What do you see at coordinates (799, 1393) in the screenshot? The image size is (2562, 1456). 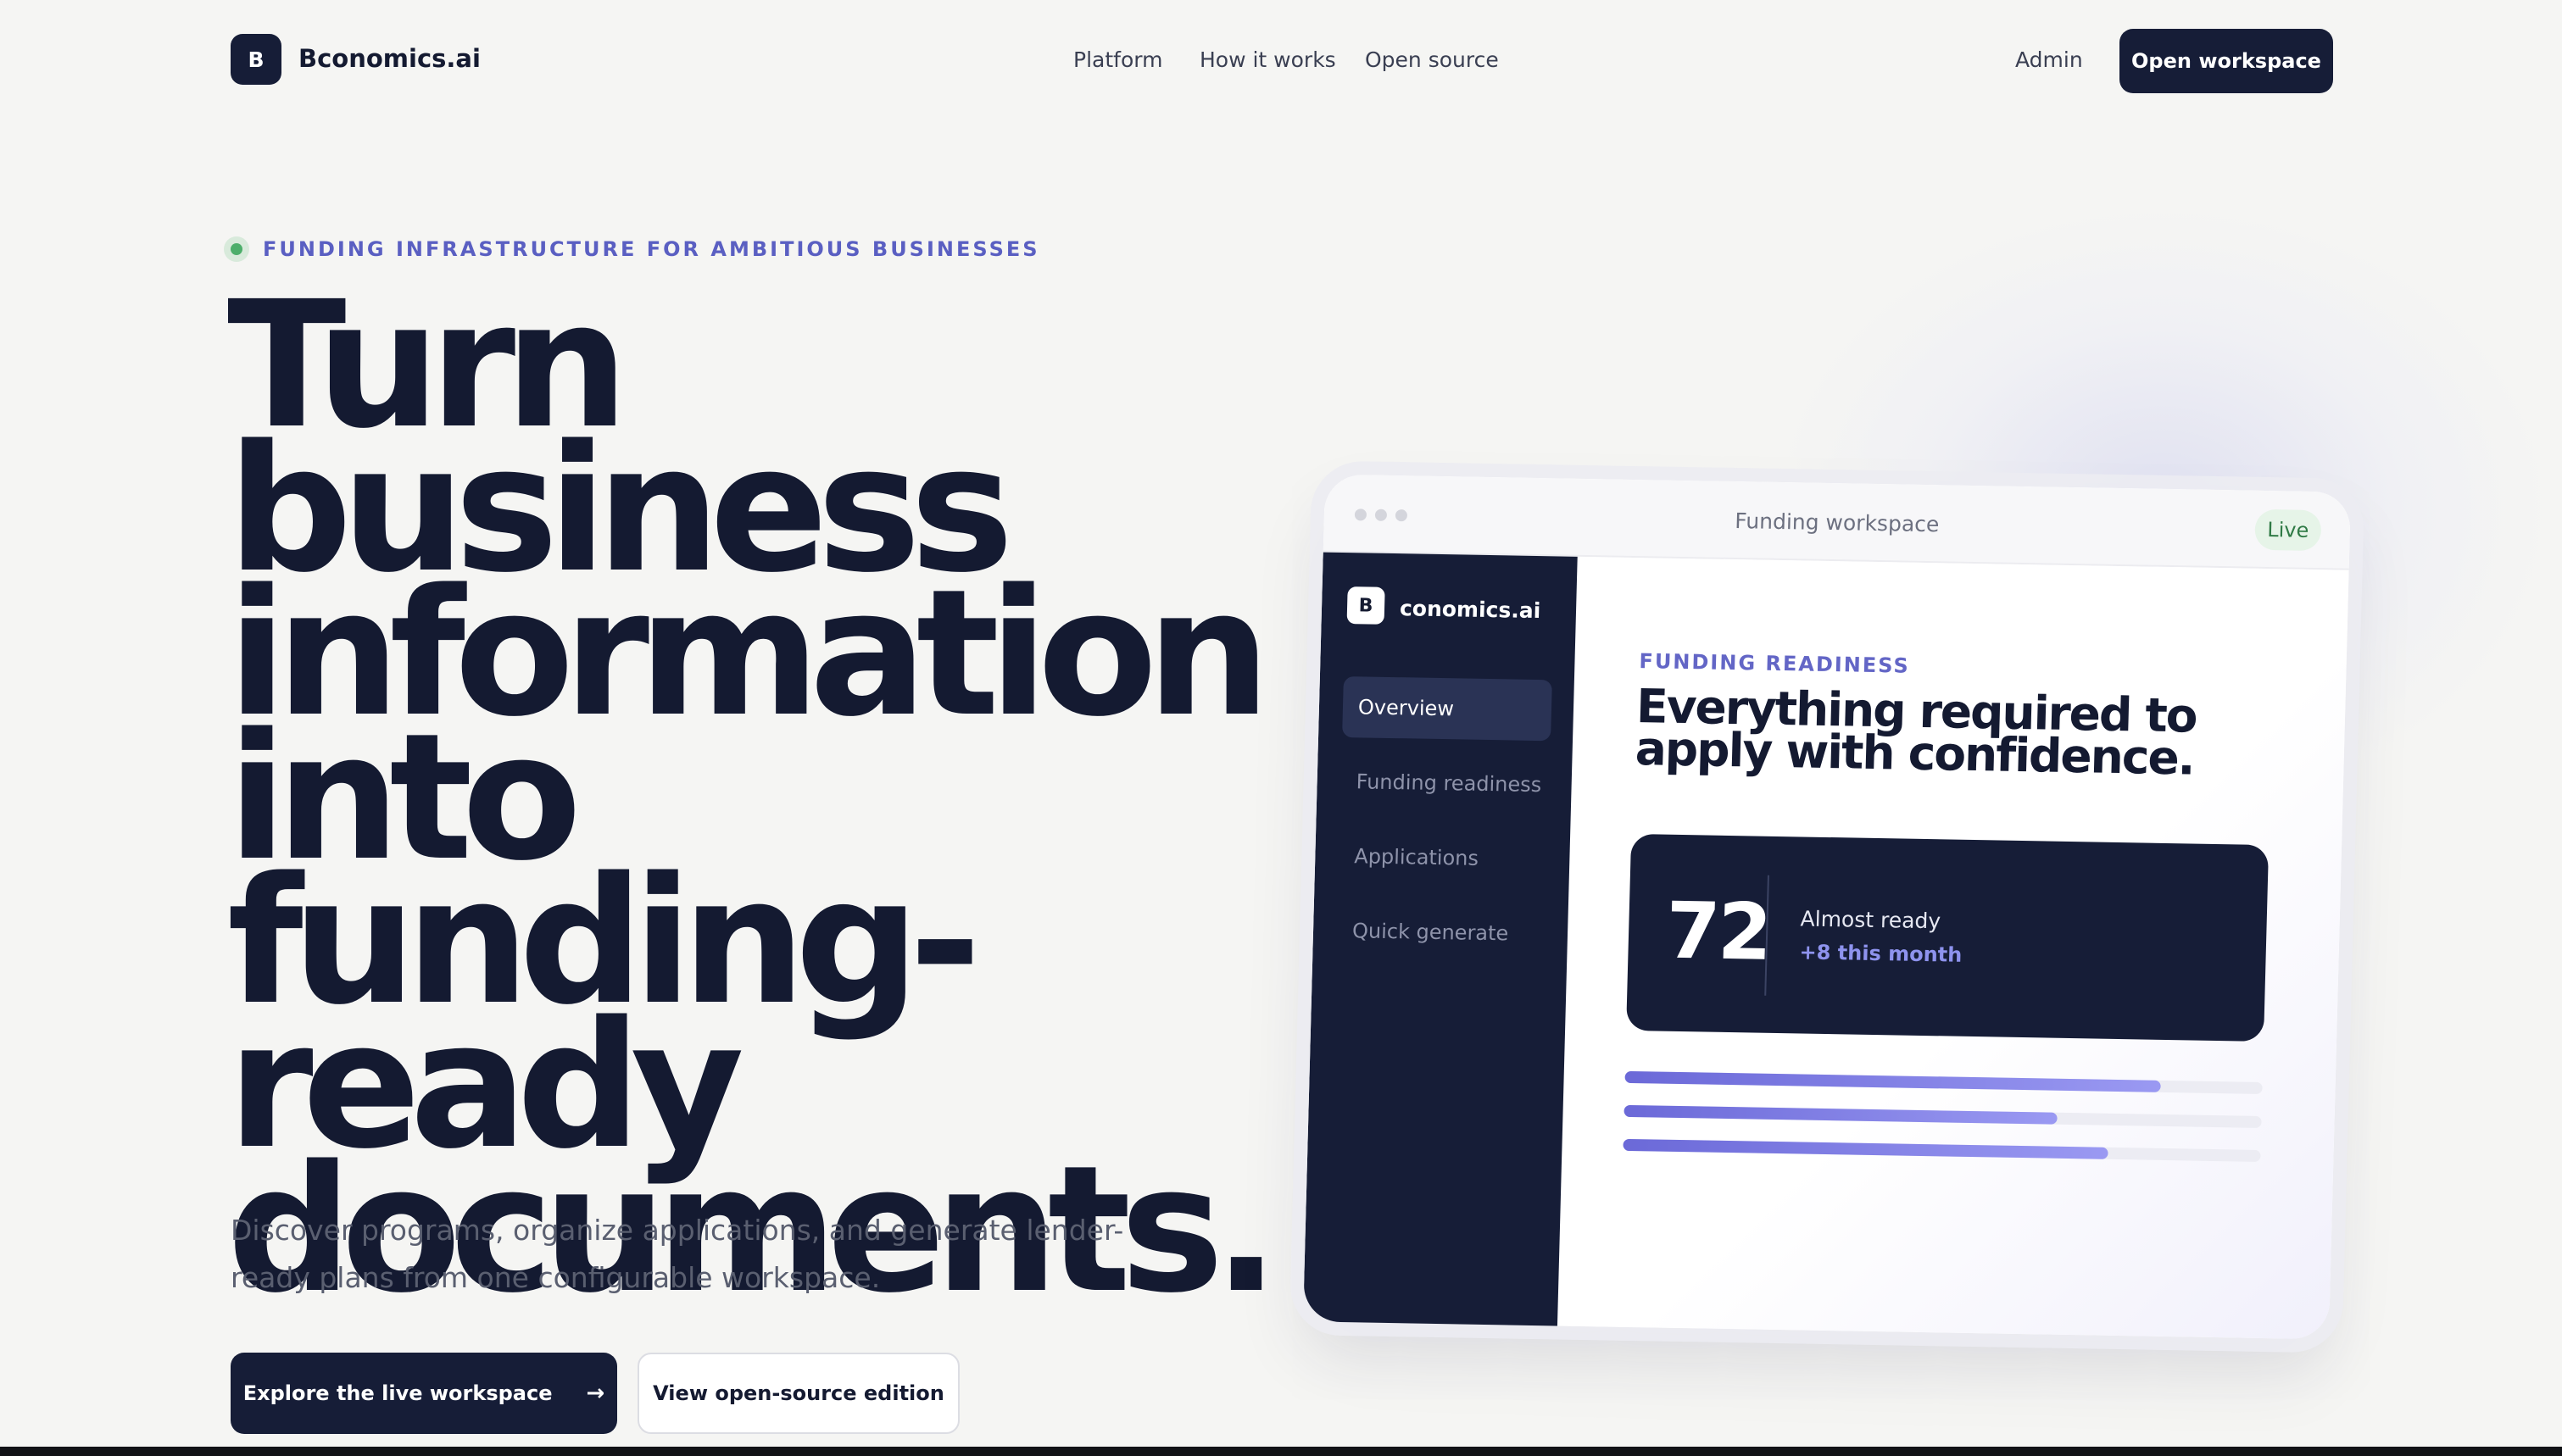 I see `view-open-source-button: View open-source edition` at bounding box center [799, 1393].